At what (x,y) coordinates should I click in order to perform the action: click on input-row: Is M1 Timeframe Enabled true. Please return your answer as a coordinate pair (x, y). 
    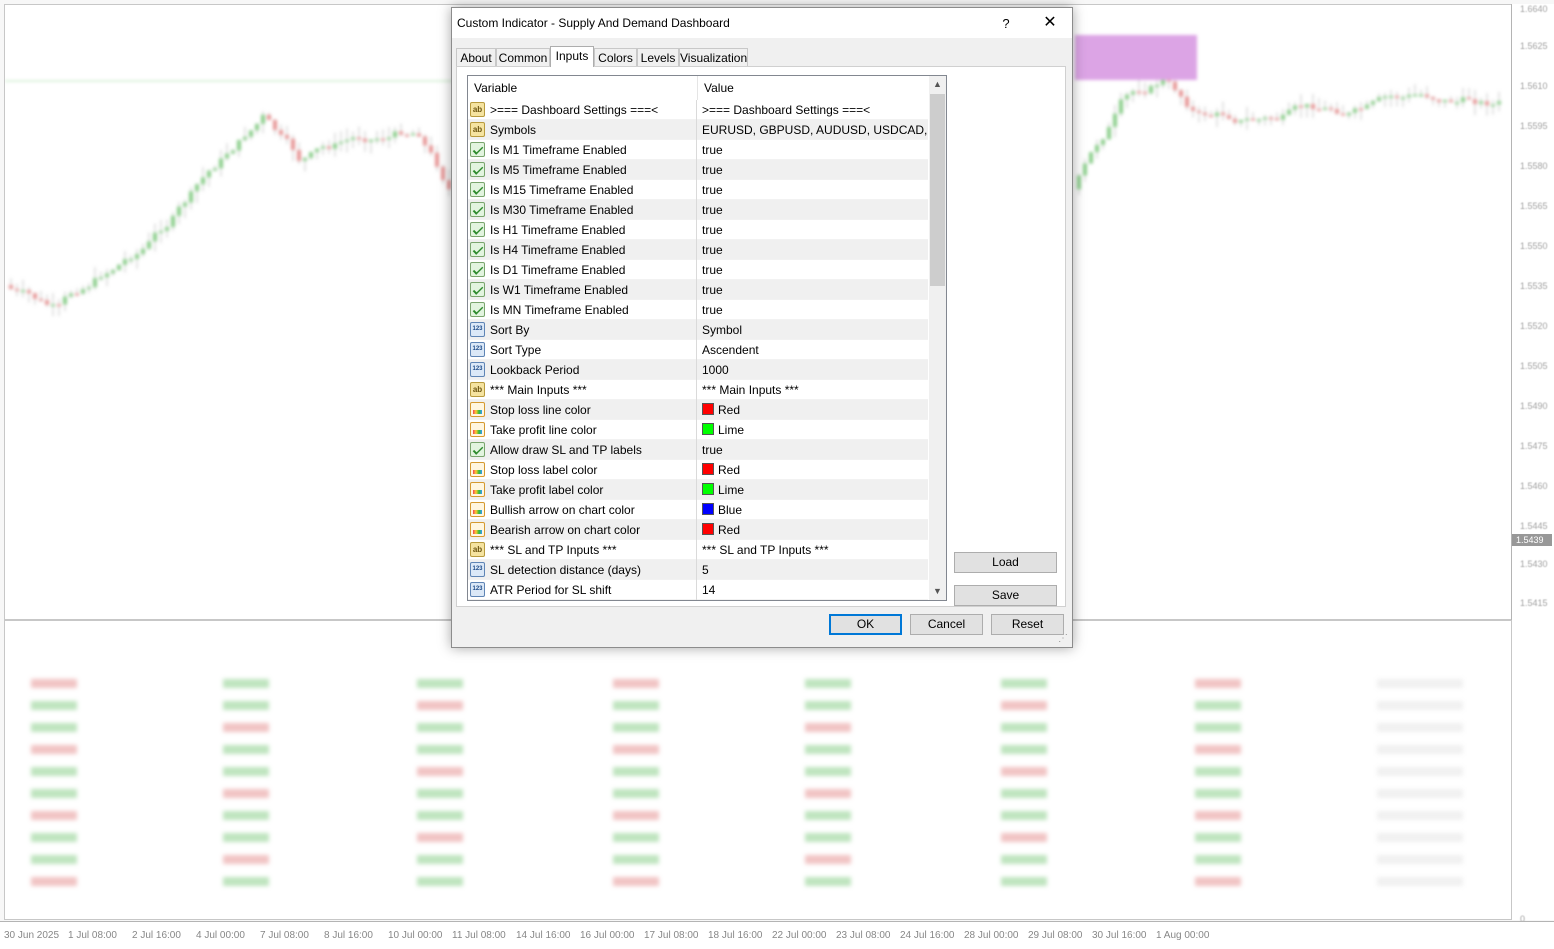
    Looking at the image, I should click on (698, 150).